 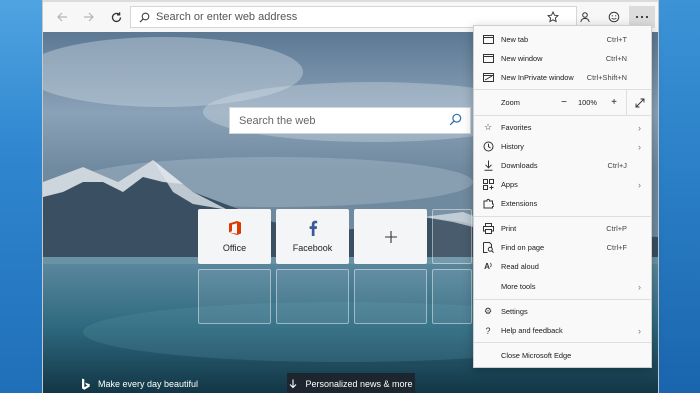 What do you see at coordinates (234, 228) in the screenshot?
I see `office-icon` at bounding box center [234, 228].